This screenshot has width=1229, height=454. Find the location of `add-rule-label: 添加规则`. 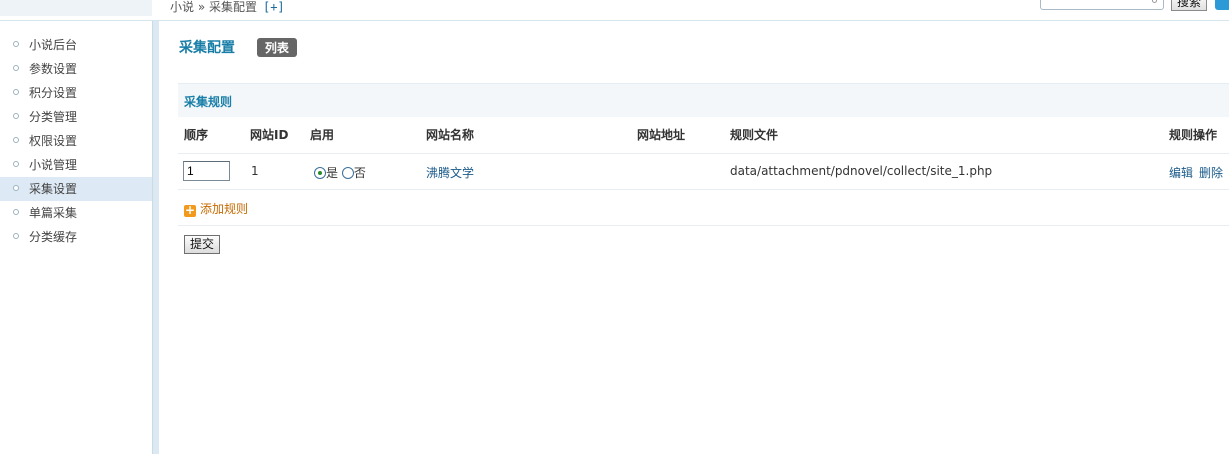

add-rule-label: 添加规则 is located at coordinates (224, 209).